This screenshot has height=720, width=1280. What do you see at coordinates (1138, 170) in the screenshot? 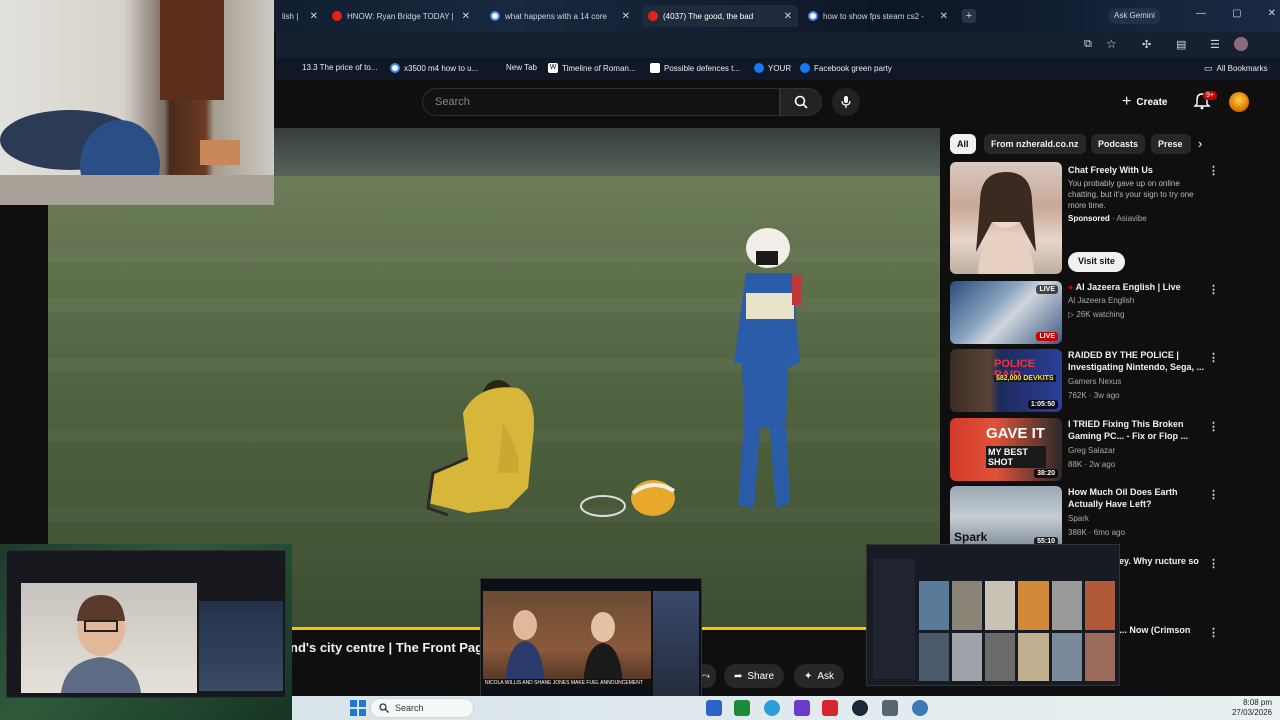
I see `sponsored-title: Chat Freely With Us` at bounding box center [1138, 170].